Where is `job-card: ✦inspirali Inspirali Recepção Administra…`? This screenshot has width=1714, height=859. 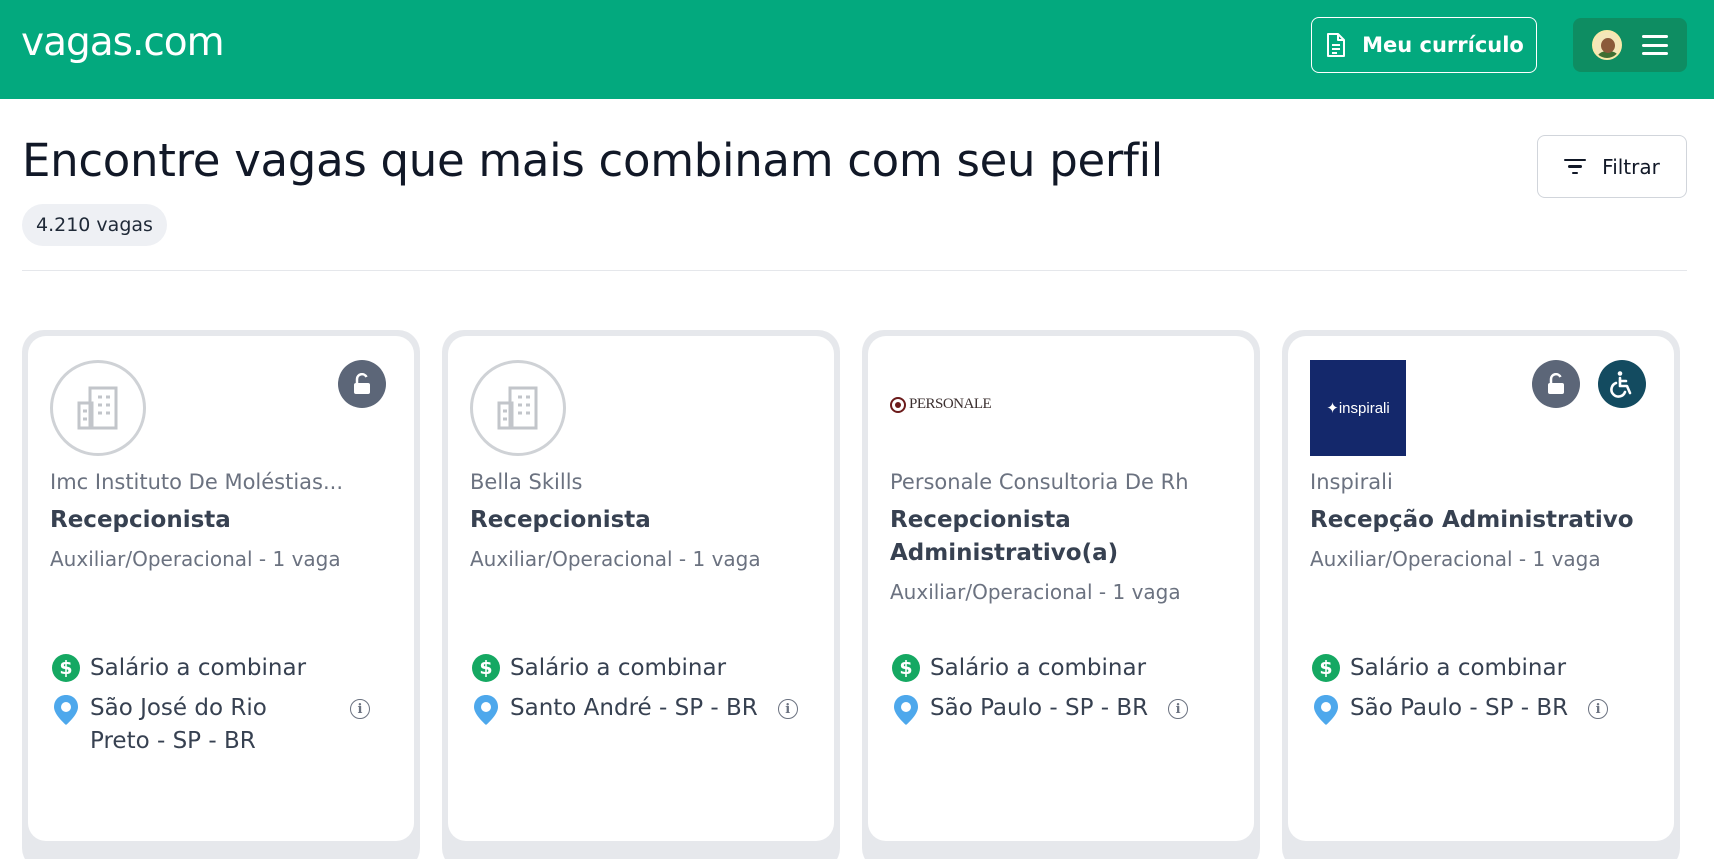 job-card: ✦inspirali Inspirali Recepção Administra… is located at coordinates (1481, 588).